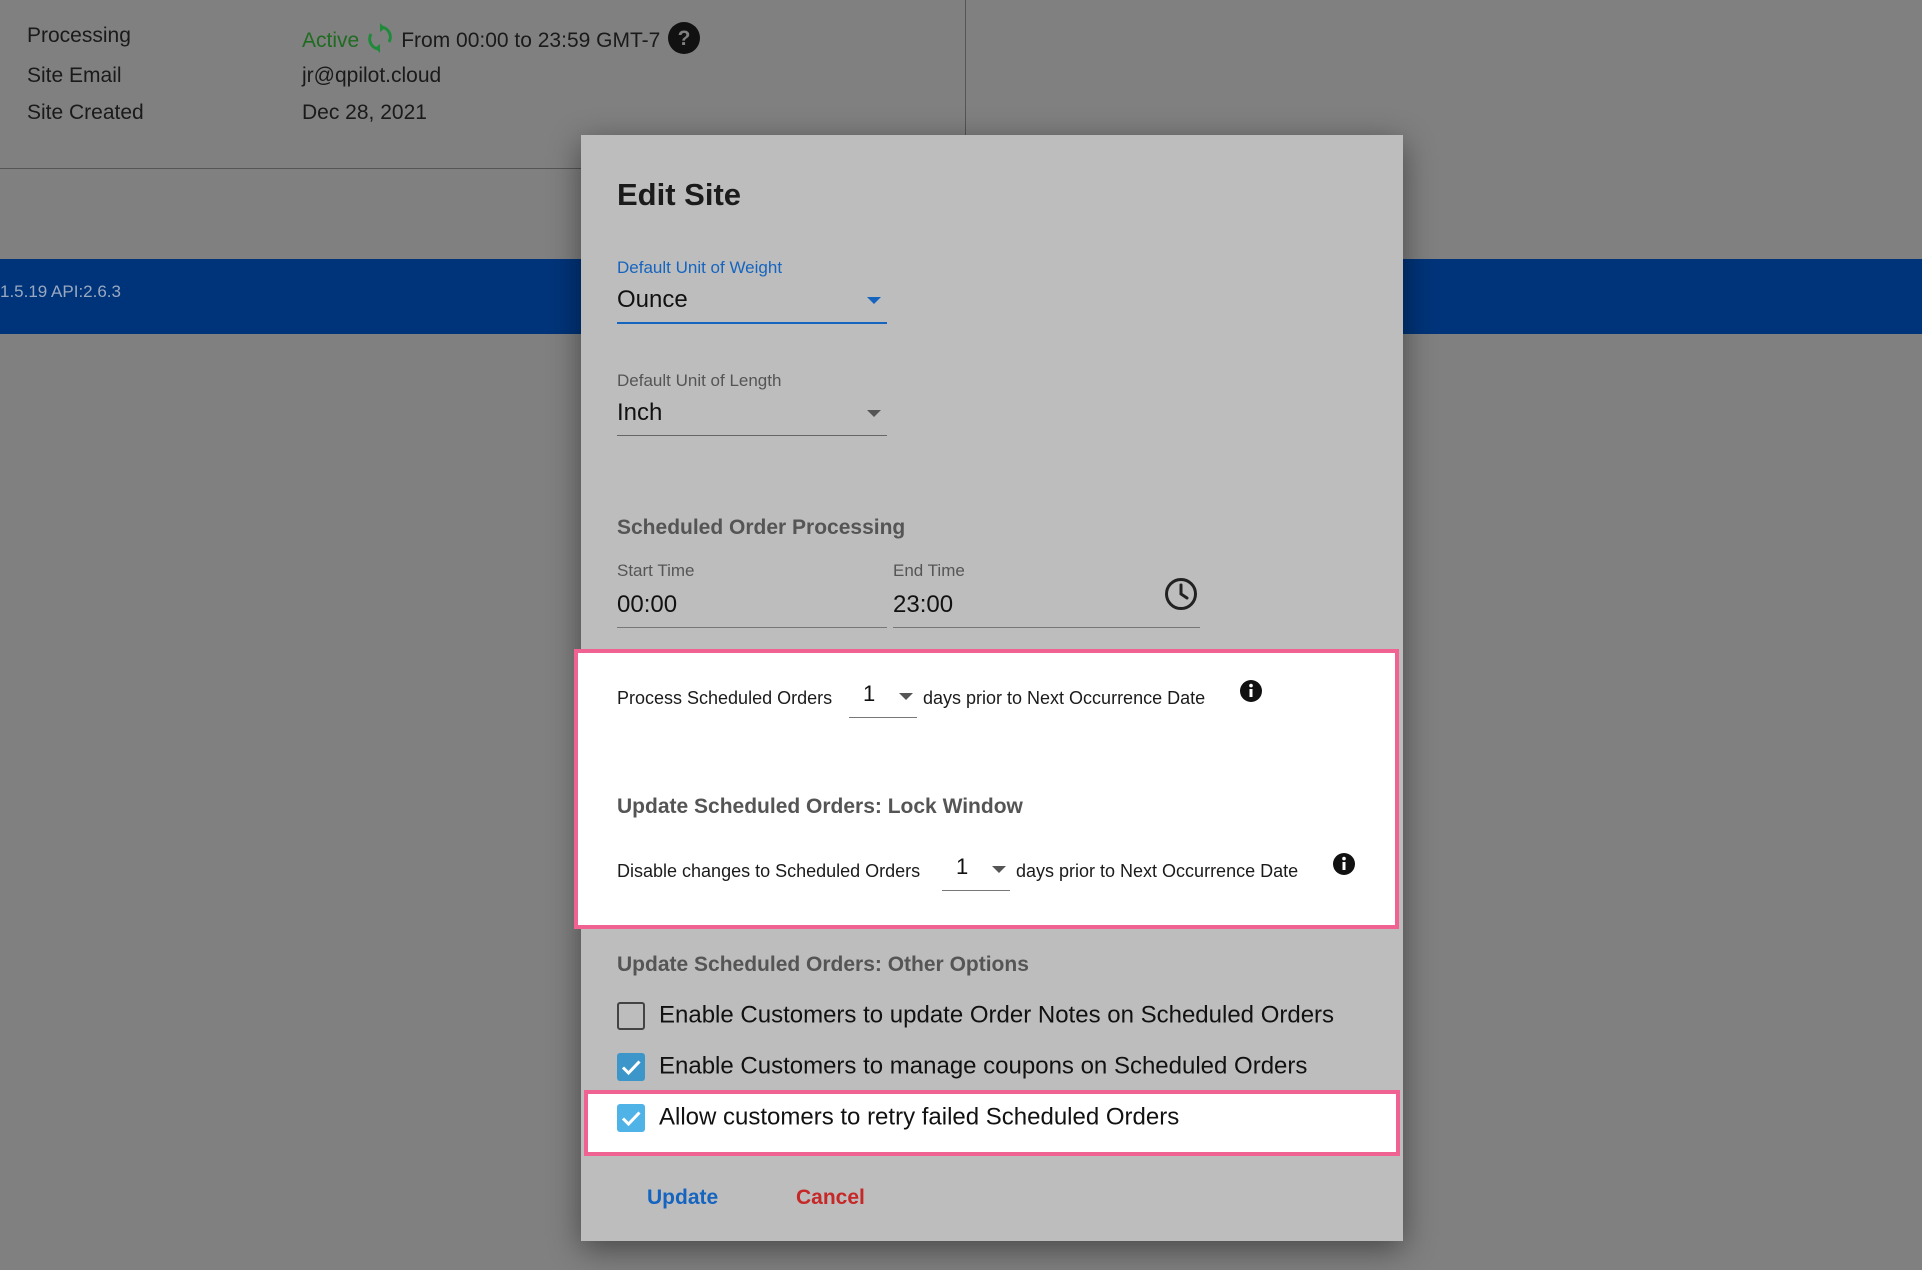  I want to click on processing-value: Active From 00:00 to 23:59 GMT-7 ?, so click(501, 41).